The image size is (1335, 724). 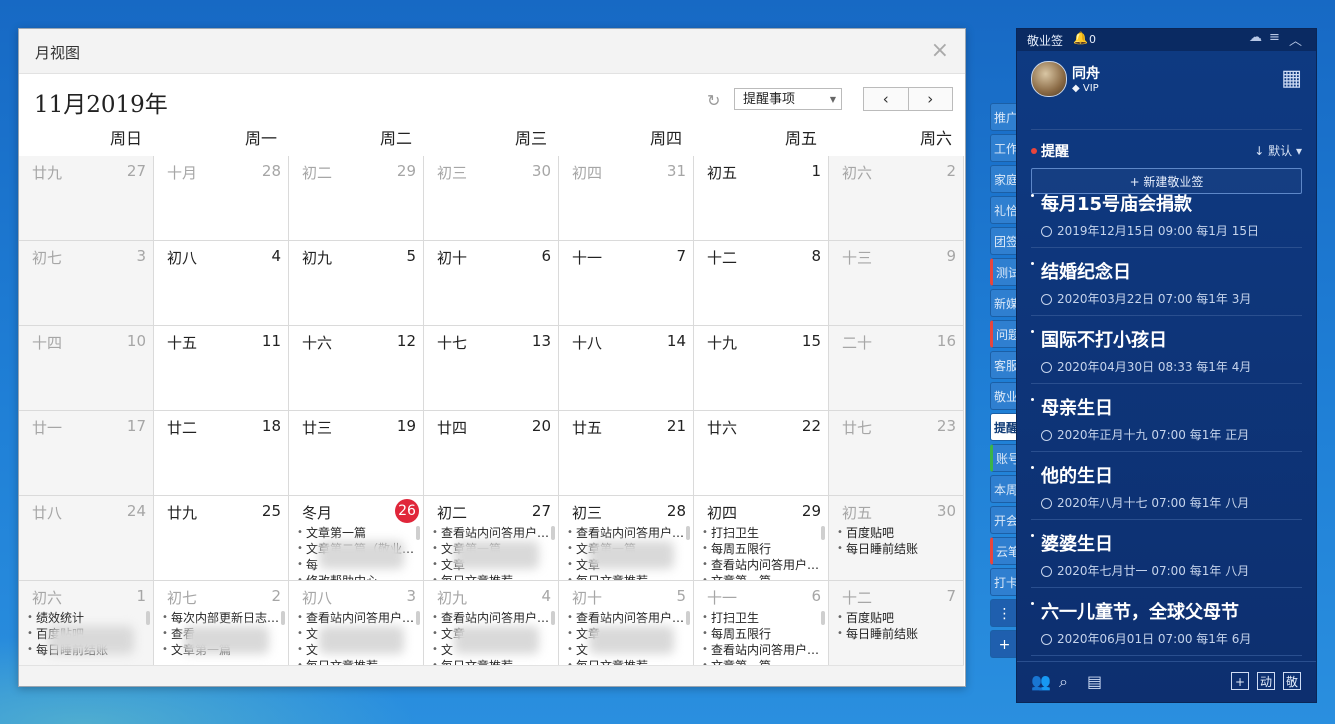 What do you see at coordinates (356, 368) in the screenshot?
I see `day-cell: 十六 12` at bounding box center [356, 368].